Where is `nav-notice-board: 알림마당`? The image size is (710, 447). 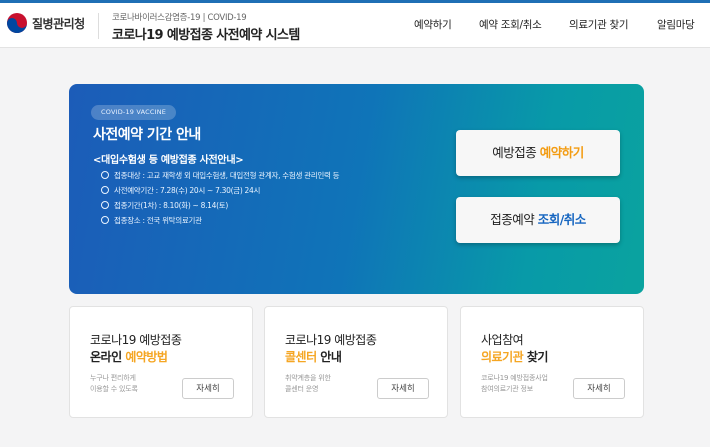 nav-notice-board: 알림마당 is located at coordinates (676, 24).